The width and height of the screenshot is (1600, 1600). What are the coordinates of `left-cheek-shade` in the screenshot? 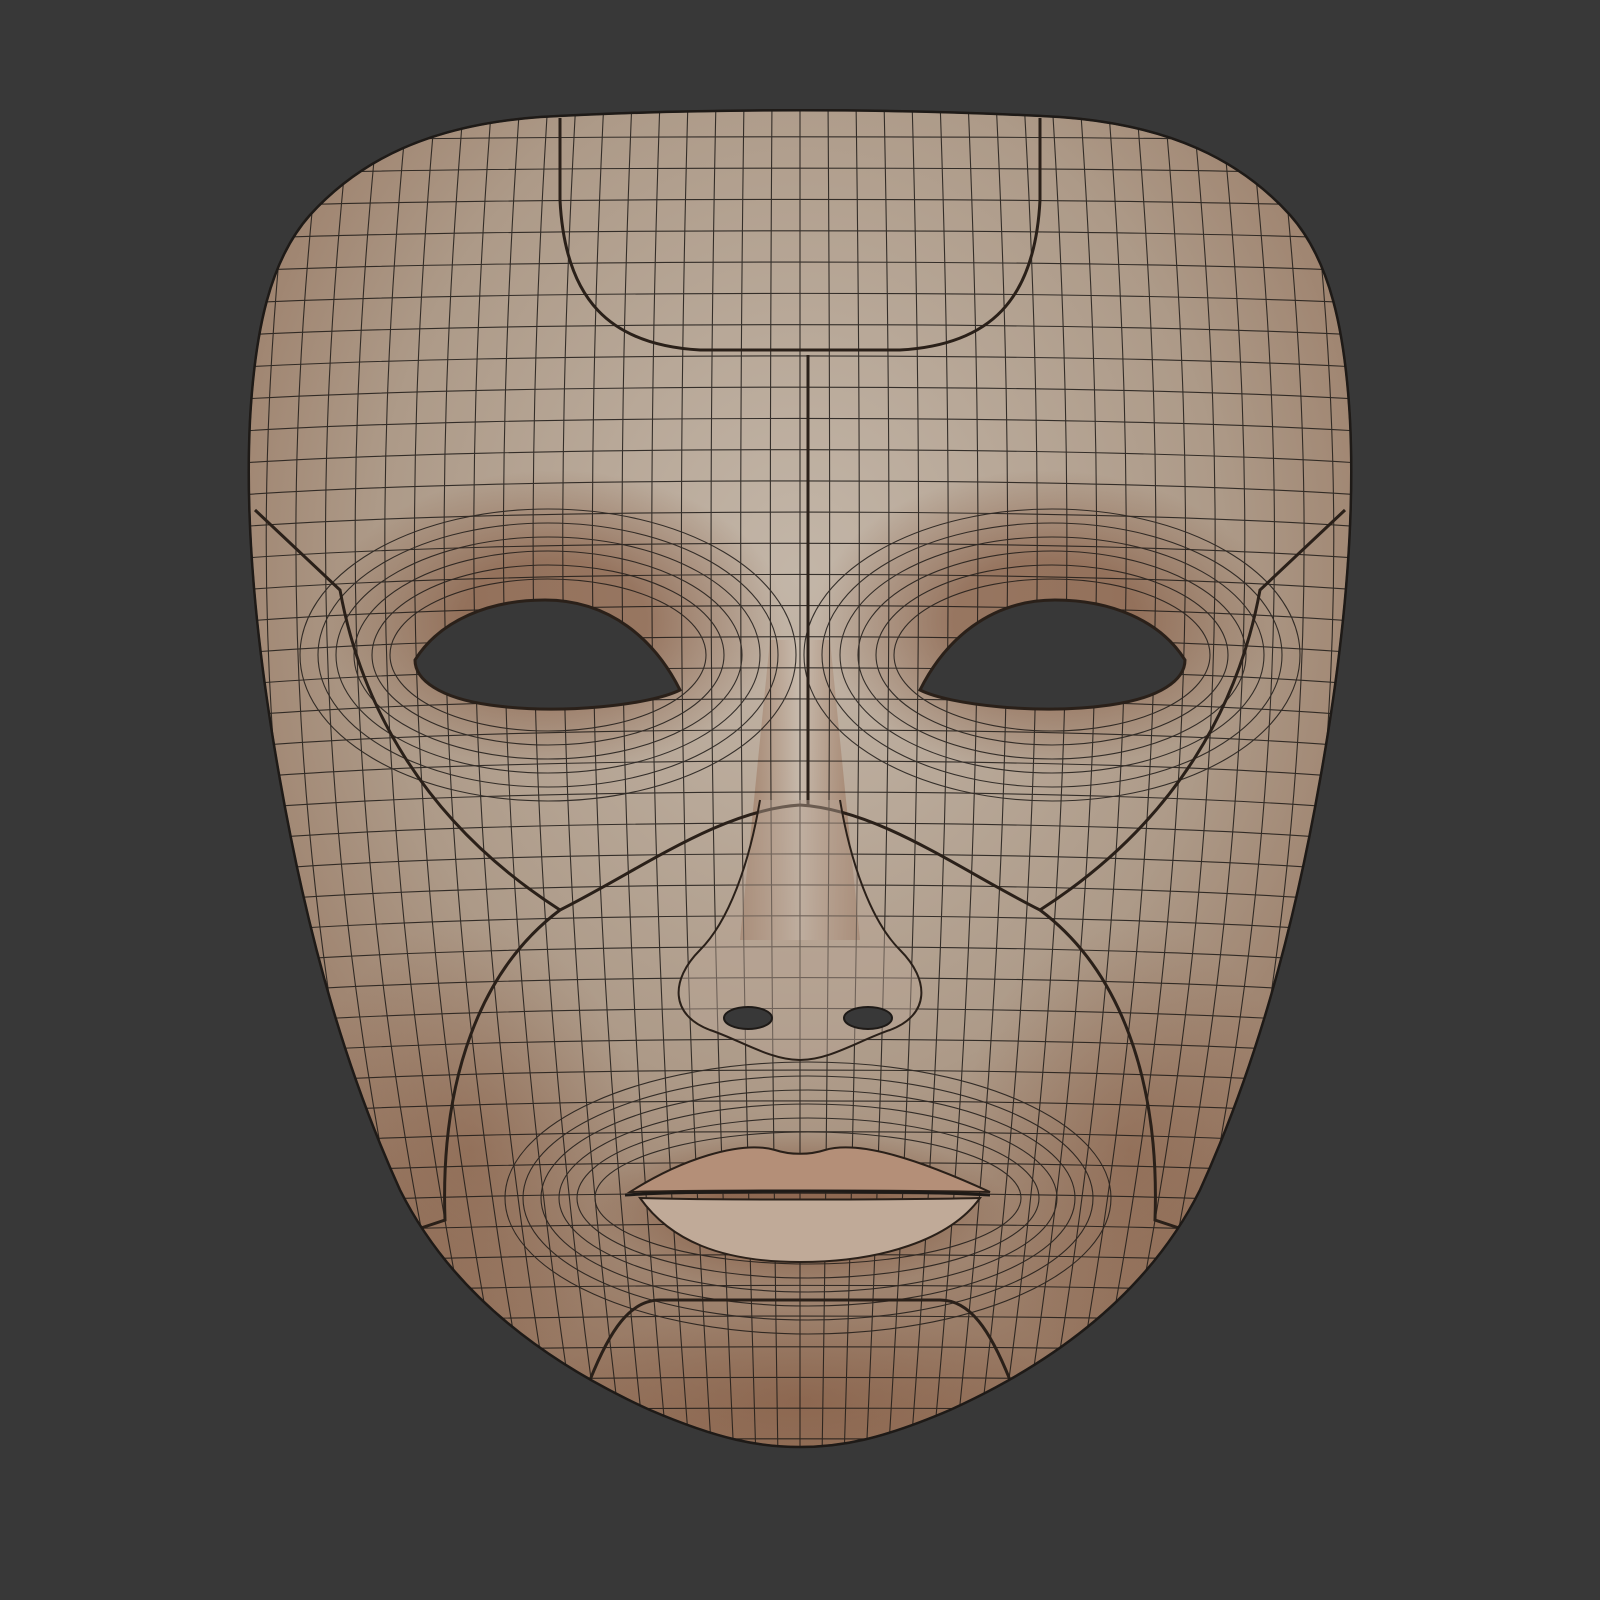 It's located at (470, 1150).